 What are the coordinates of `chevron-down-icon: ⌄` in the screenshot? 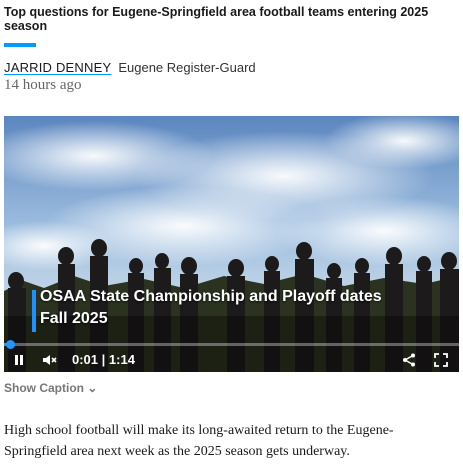 It's located at (92, 388).